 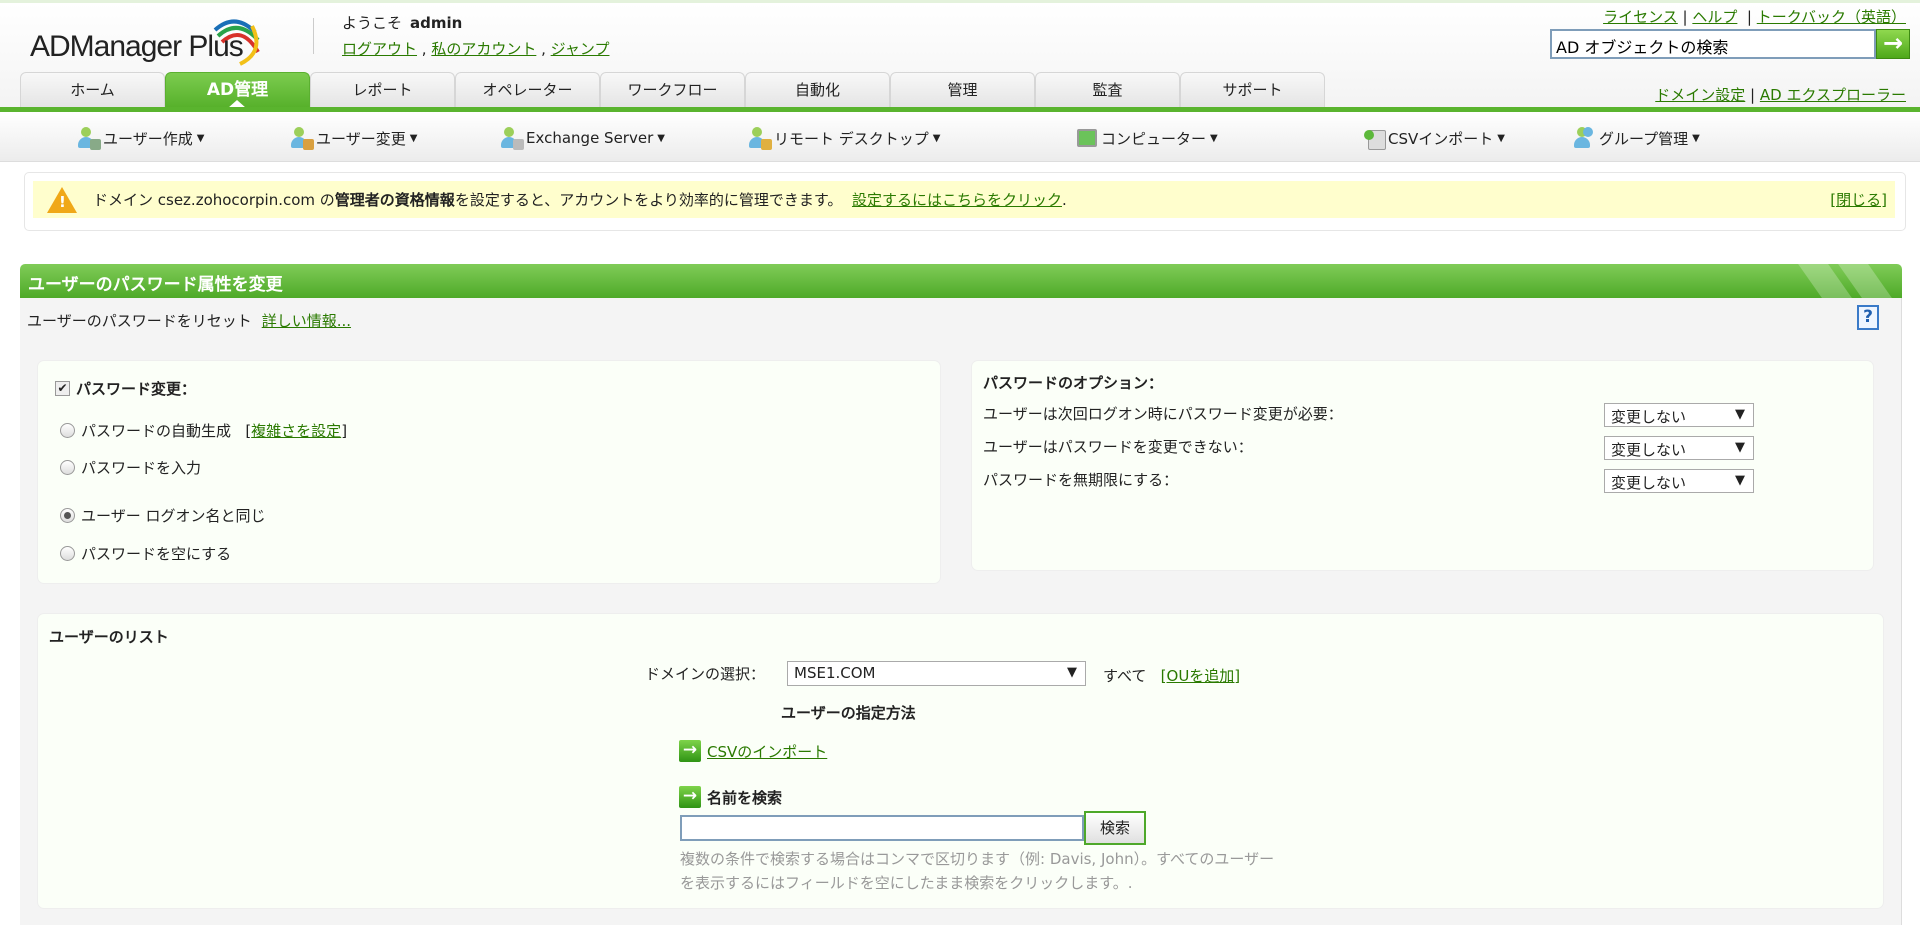 What do you see at coordinates (372, 23) in the screenshot?
I see `welcome-label: ようこそ` at bounding box center [372, 23].